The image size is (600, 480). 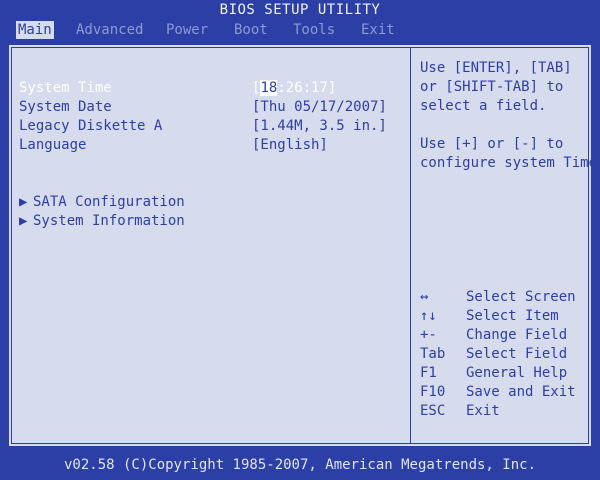 I want to click on key-description: Select Screen, so click(x=521, y=297).